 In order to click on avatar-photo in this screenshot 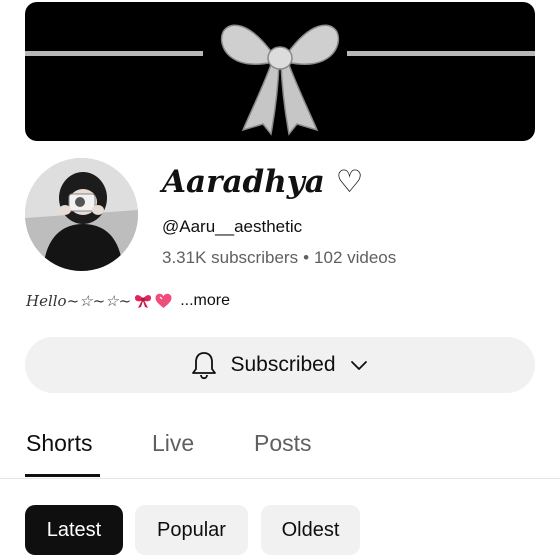, I will do `click(81, 214)`.